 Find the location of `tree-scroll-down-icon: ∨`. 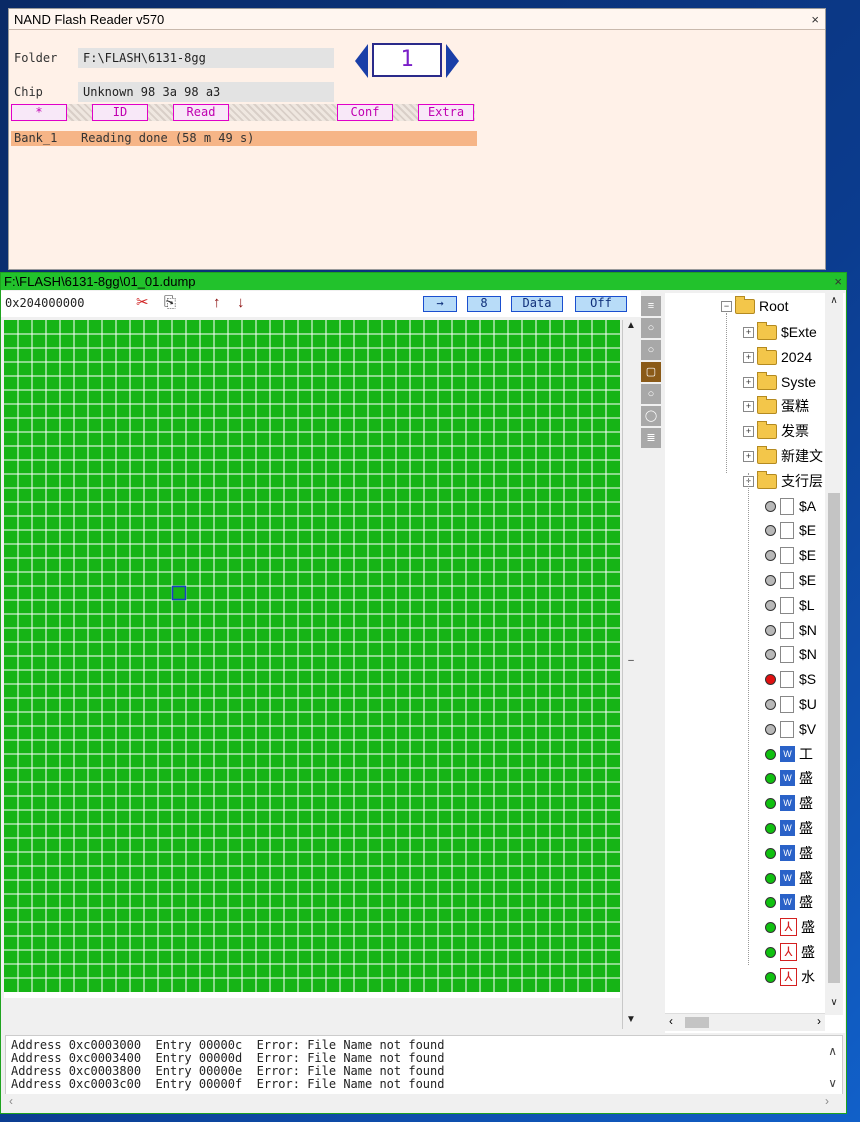

tree-scroll-down-icon: ∨ is located at coordinates (834, 1002).